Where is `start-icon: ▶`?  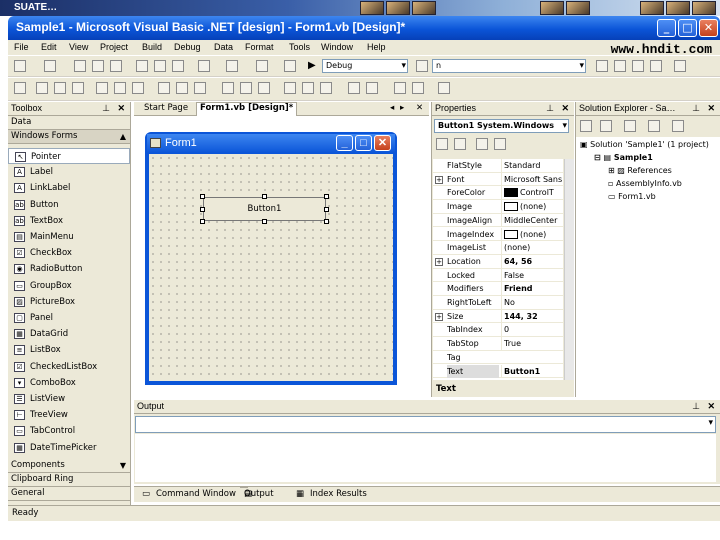 start-icon: ▶ is located at coordinates (314, 66).